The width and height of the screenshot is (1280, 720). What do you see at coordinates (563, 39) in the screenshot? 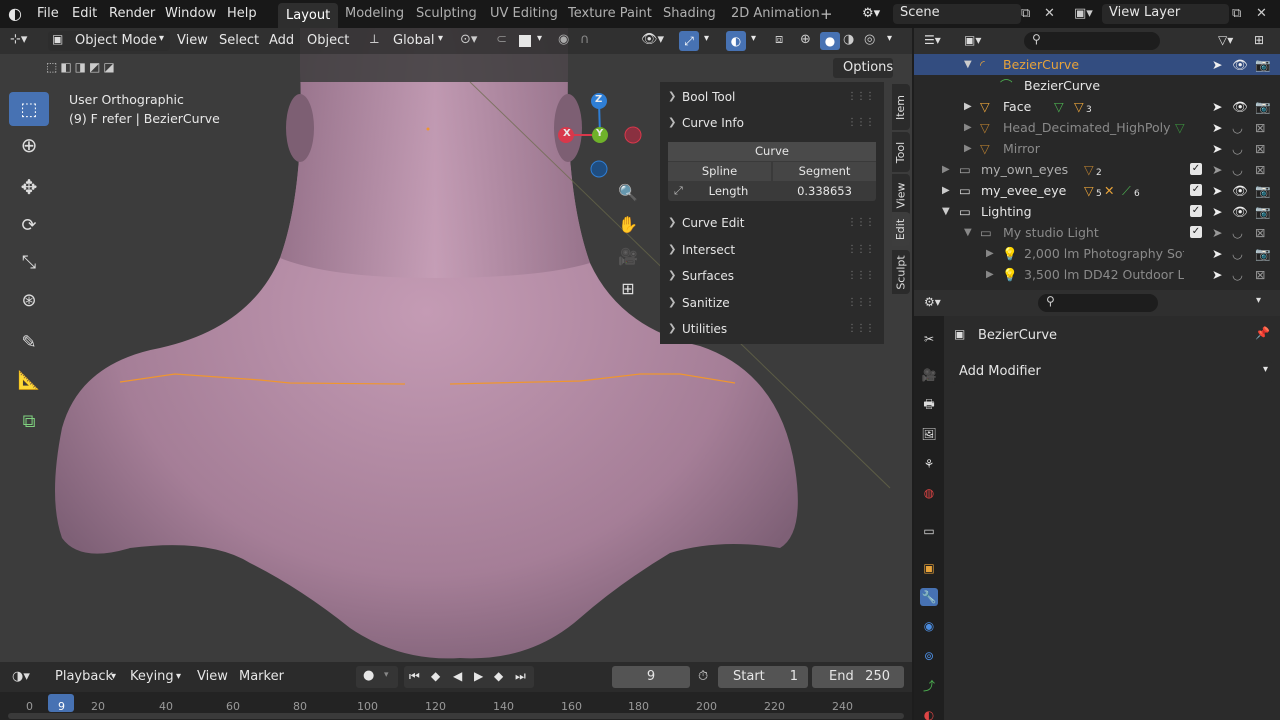
I see `proportional-edit-icon: ◉` at bounding box center [563, 39].